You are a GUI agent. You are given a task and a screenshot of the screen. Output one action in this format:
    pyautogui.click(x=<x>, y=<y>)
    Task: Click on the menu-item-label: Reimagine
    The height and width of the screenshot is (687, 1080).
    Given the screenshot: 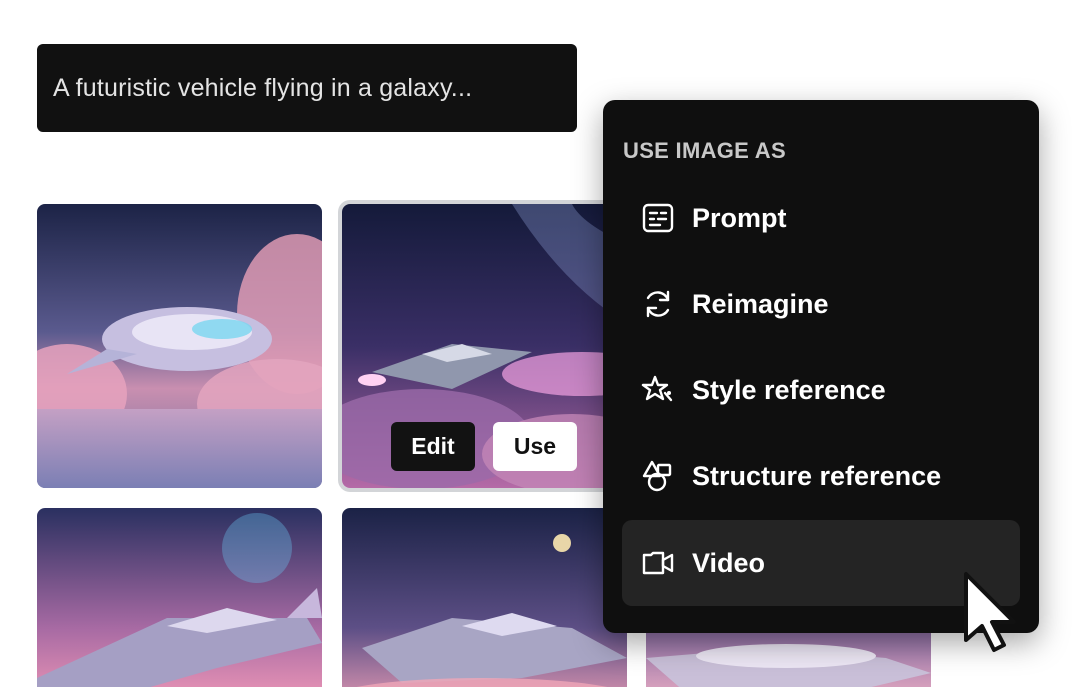 What is the action you would take?
    pyautogui.click(x=760, y=303)
    